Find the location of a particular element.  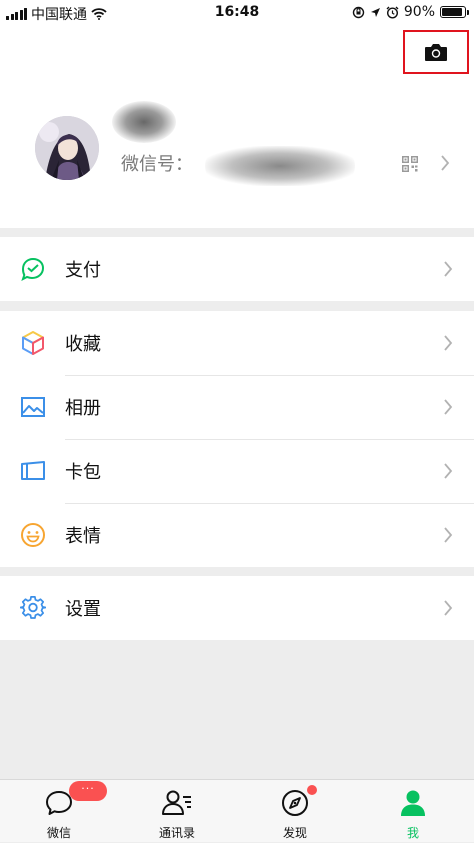

location-icon is located at coordinates (375, 12).